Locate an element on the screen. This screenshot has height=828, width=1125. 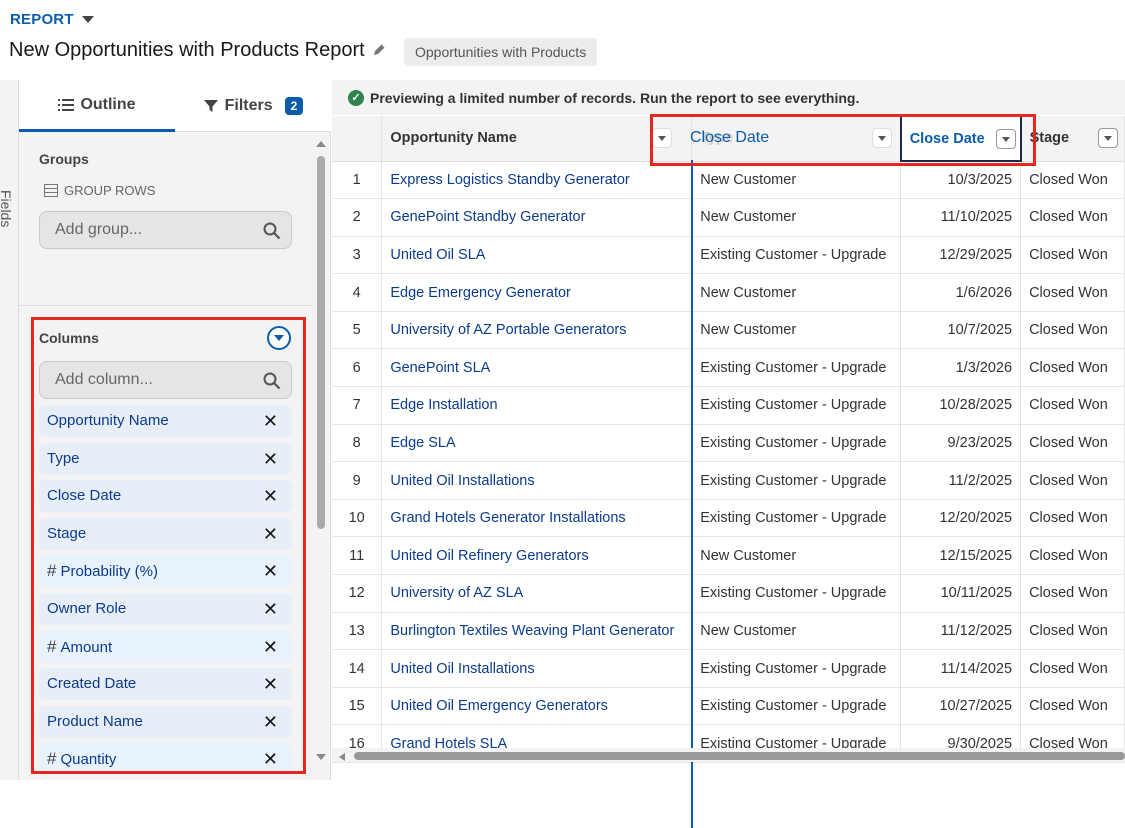
list-icon is located at coordinates (66, 104).